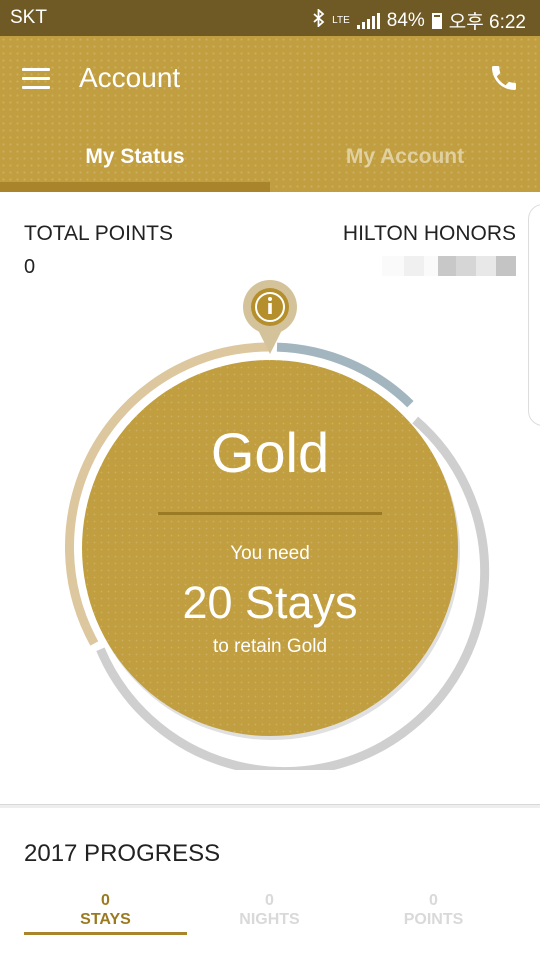 Image resolution: width=540 pixels, height=960 pixels. Describe the element at coordinates (504, 78) in the screenshot. I see `phone-icon` at that location.